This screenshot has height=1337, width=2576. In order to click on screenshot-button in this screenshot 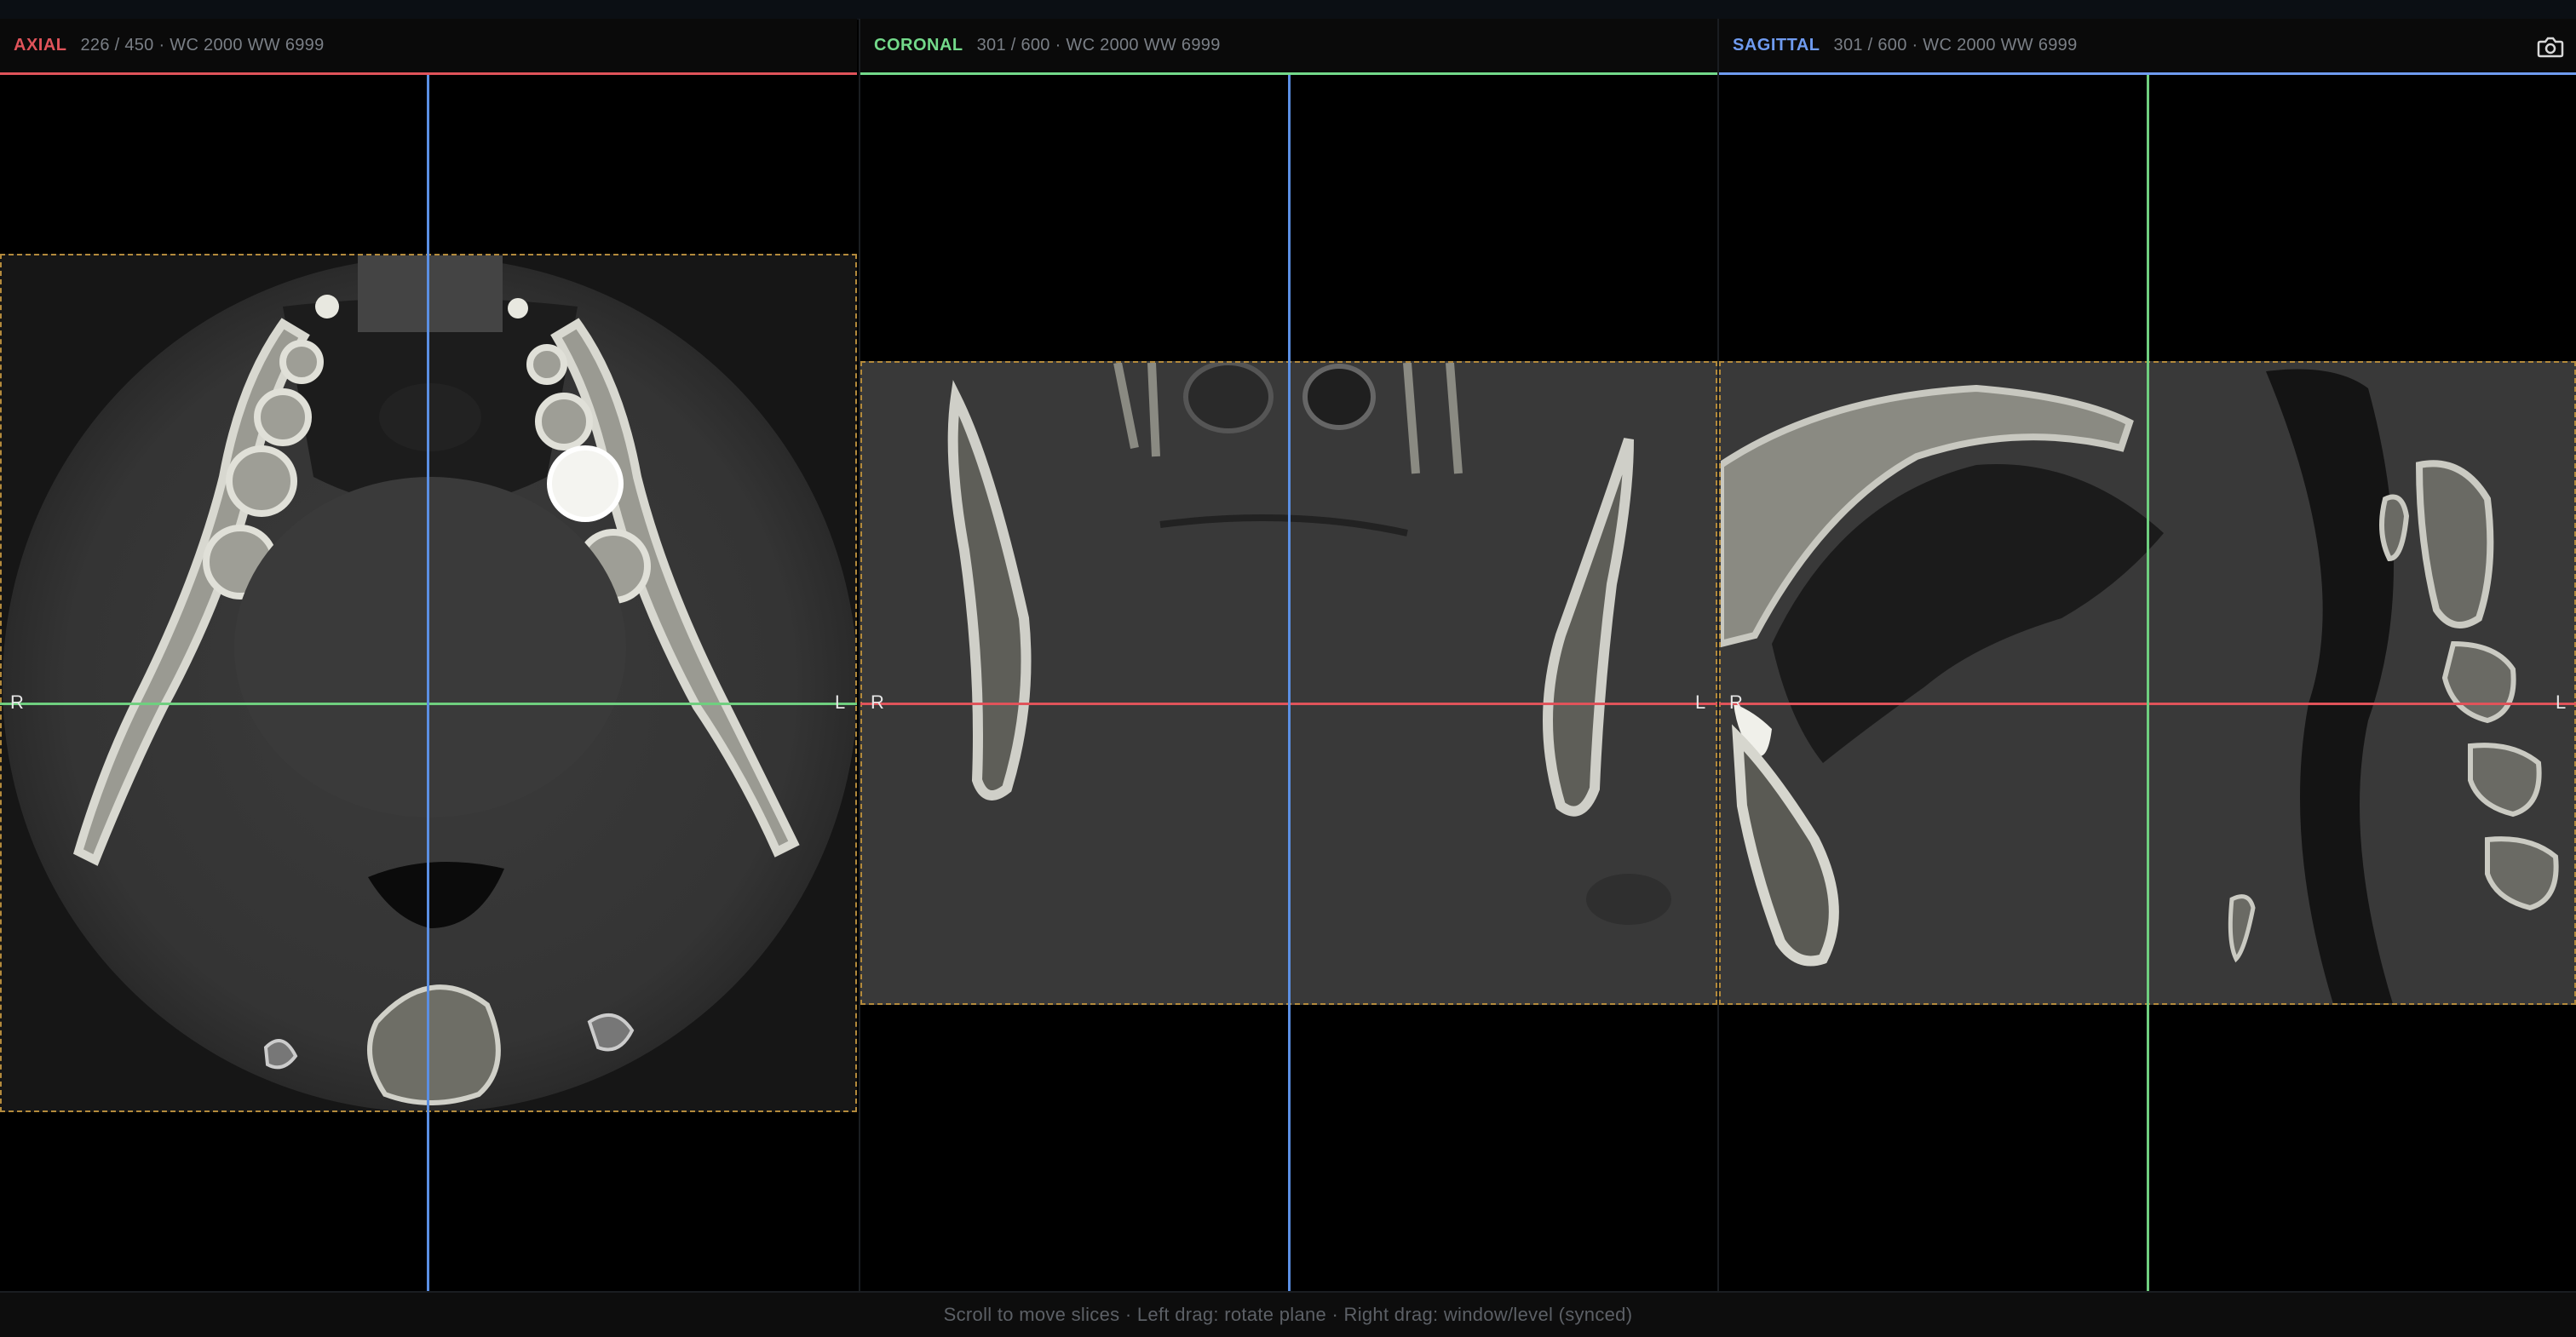, I will do `click(2550, 47)`.